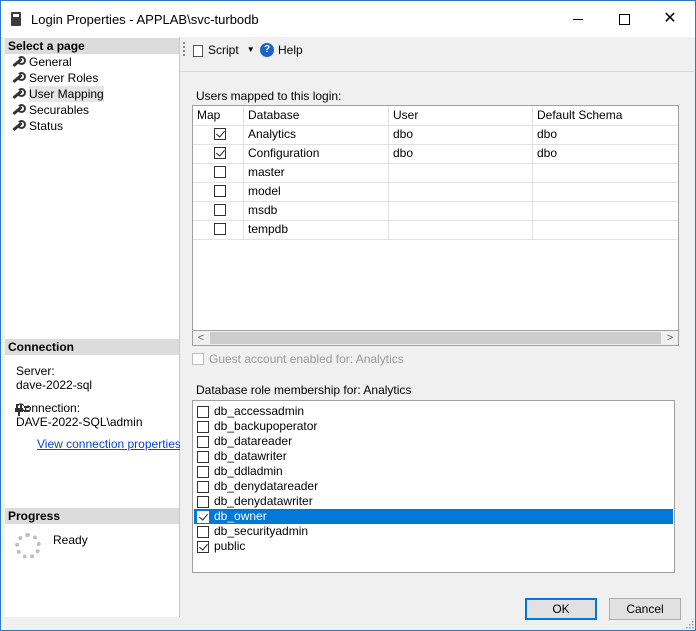 The height and width of the screenshot is (631, 696). What do you see at coordinates (290, 50) in the screenshot?
I see `help-label: Help` at bounding box center [290, 50].